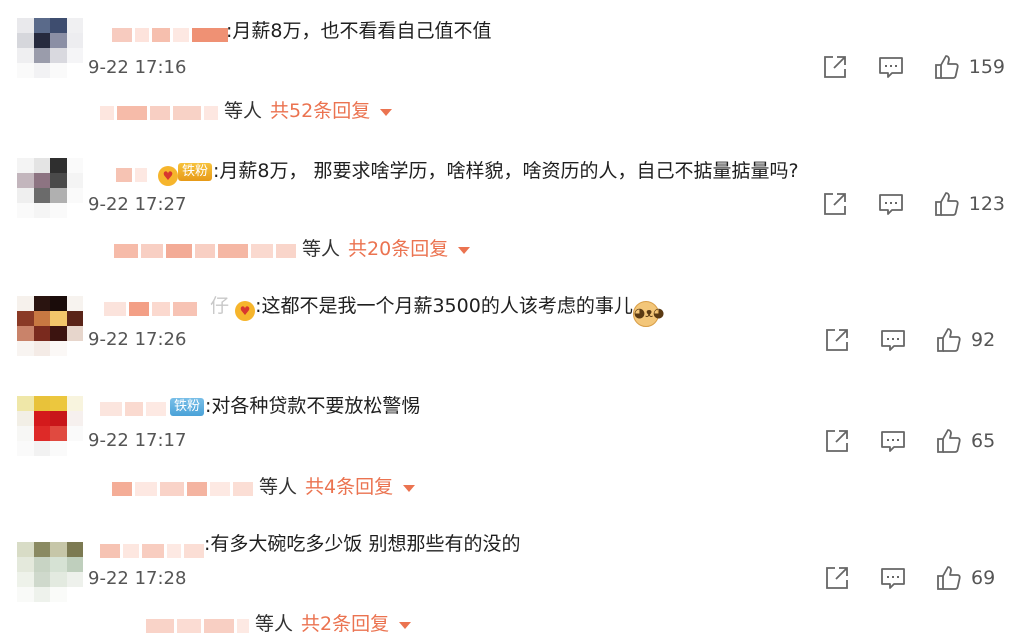 This screenshot has height=644, width=1025. I want to click on comment-time: 9-22 17:28, so click(137, 578).